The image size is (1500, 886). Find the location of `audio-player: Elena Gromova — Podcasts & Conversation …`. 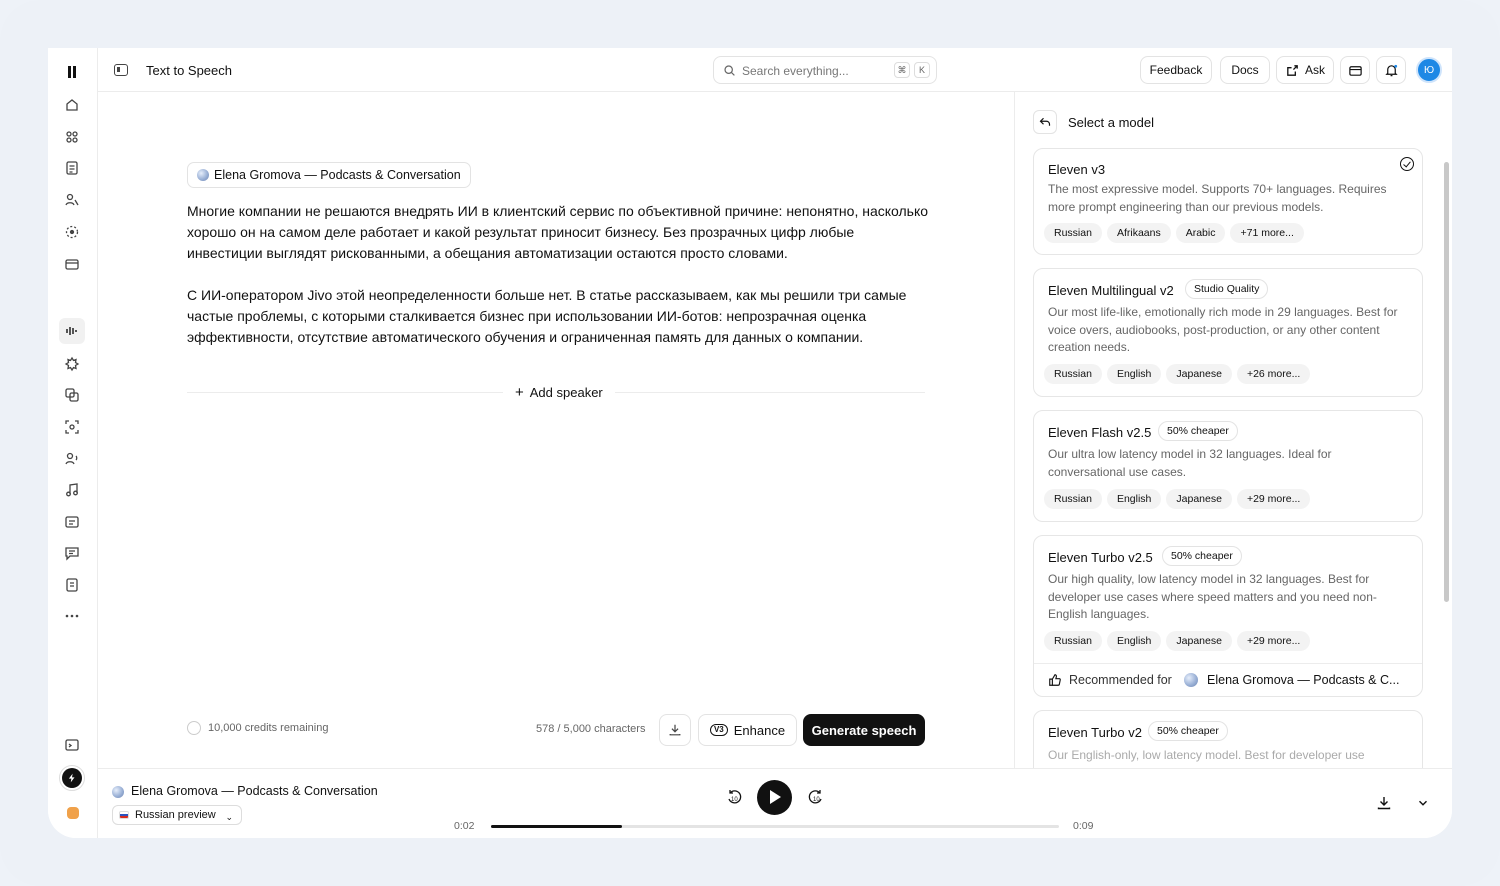

audio-player: Elena Gromova — Podcasts & Conversation … is located at coordinates (775, 803).